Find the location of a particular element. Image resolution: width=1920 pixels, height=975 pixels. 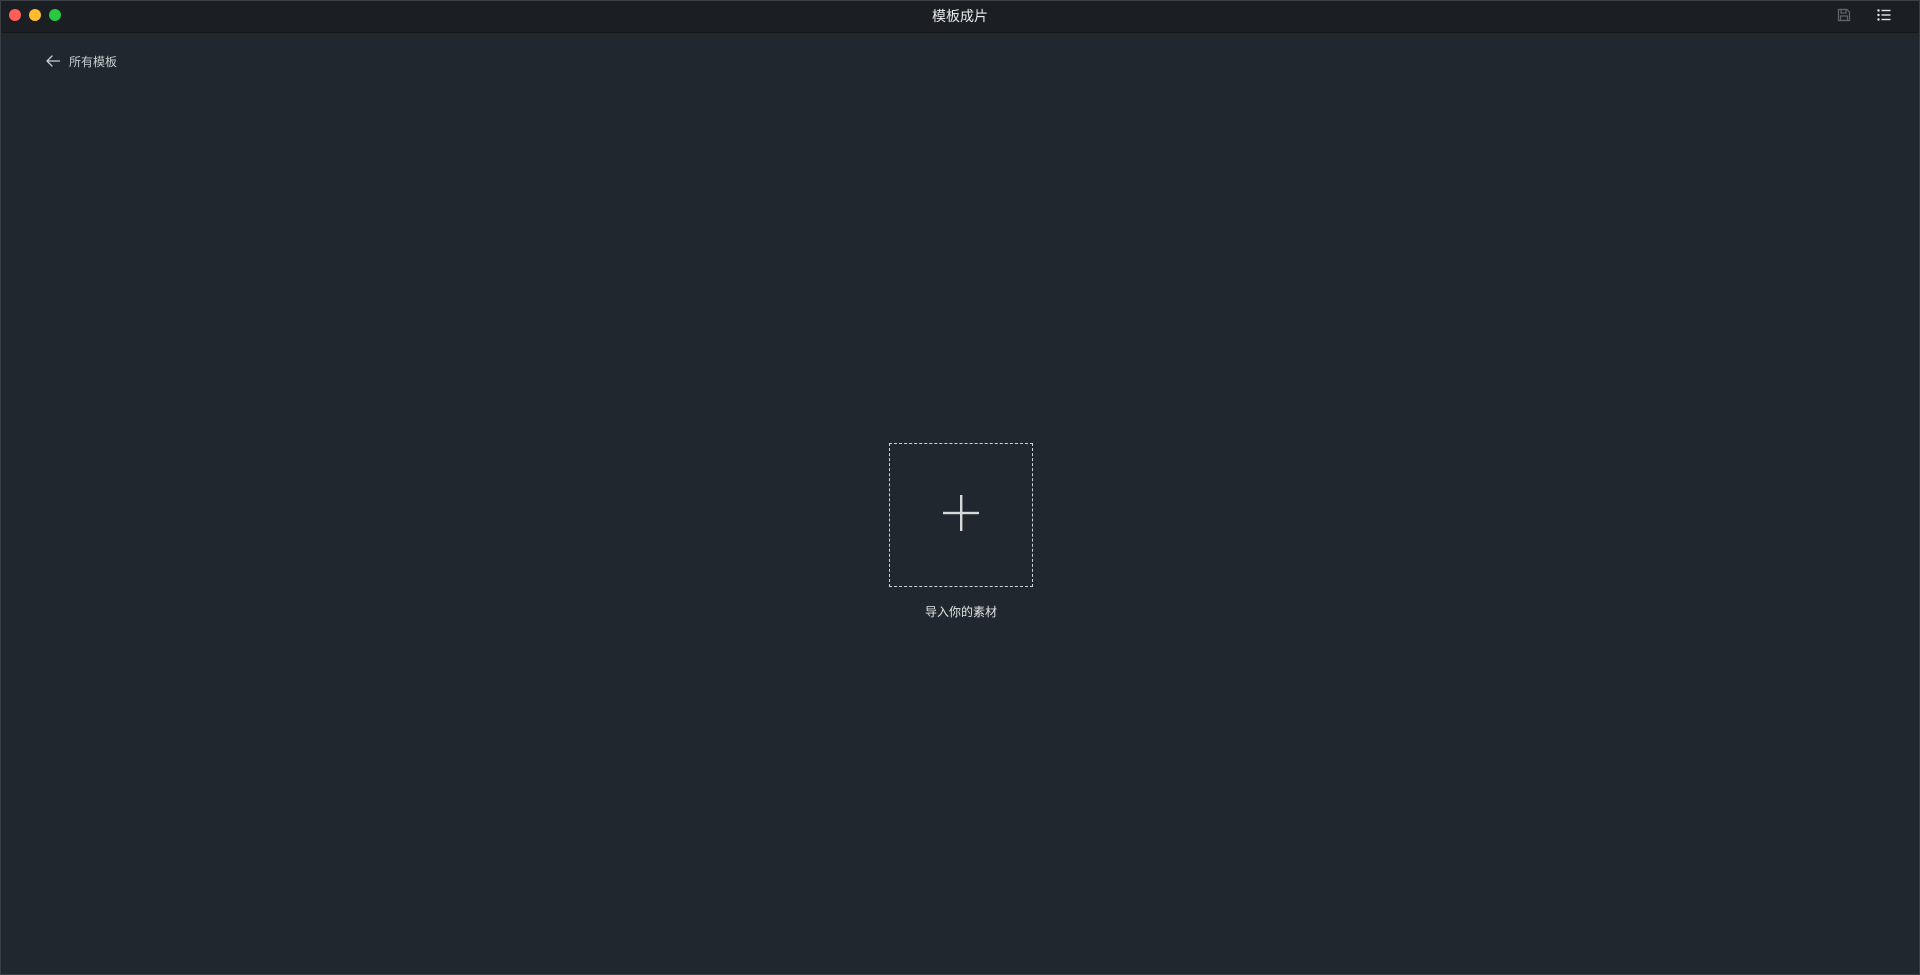

list-icon is located at coordinates (1884, 17).